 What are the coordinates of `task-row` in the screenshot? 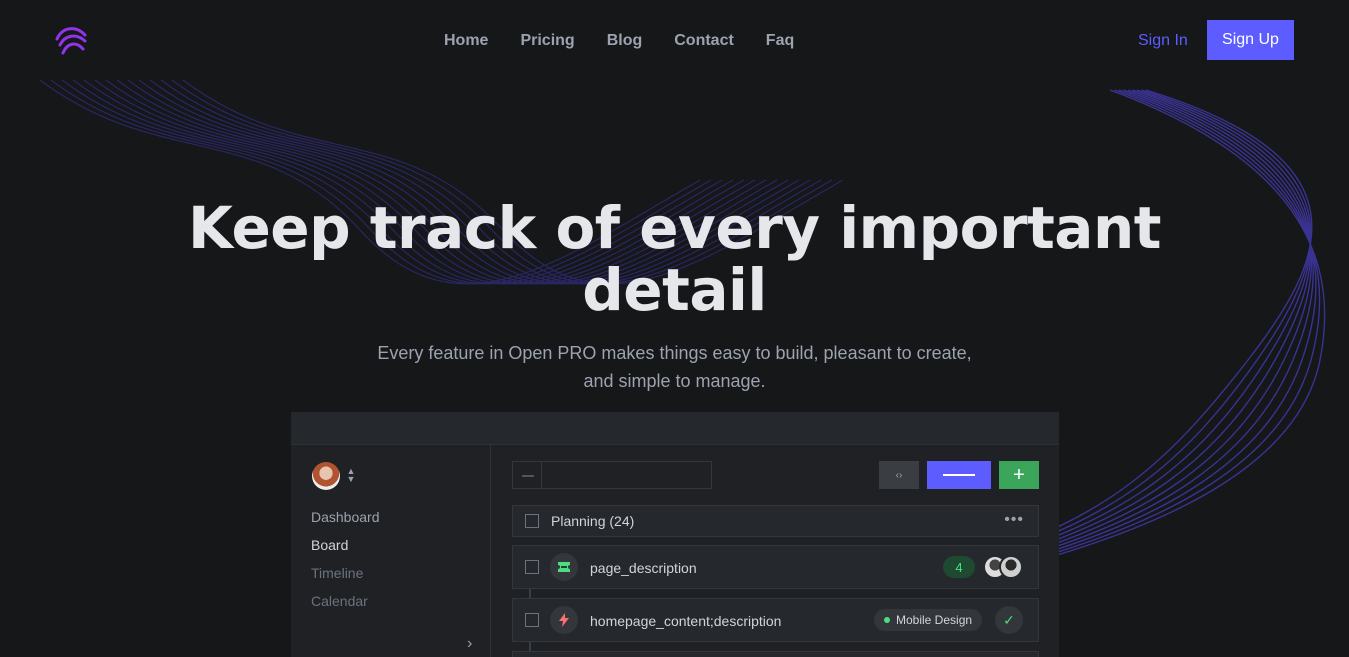 It's located at (775, 654).